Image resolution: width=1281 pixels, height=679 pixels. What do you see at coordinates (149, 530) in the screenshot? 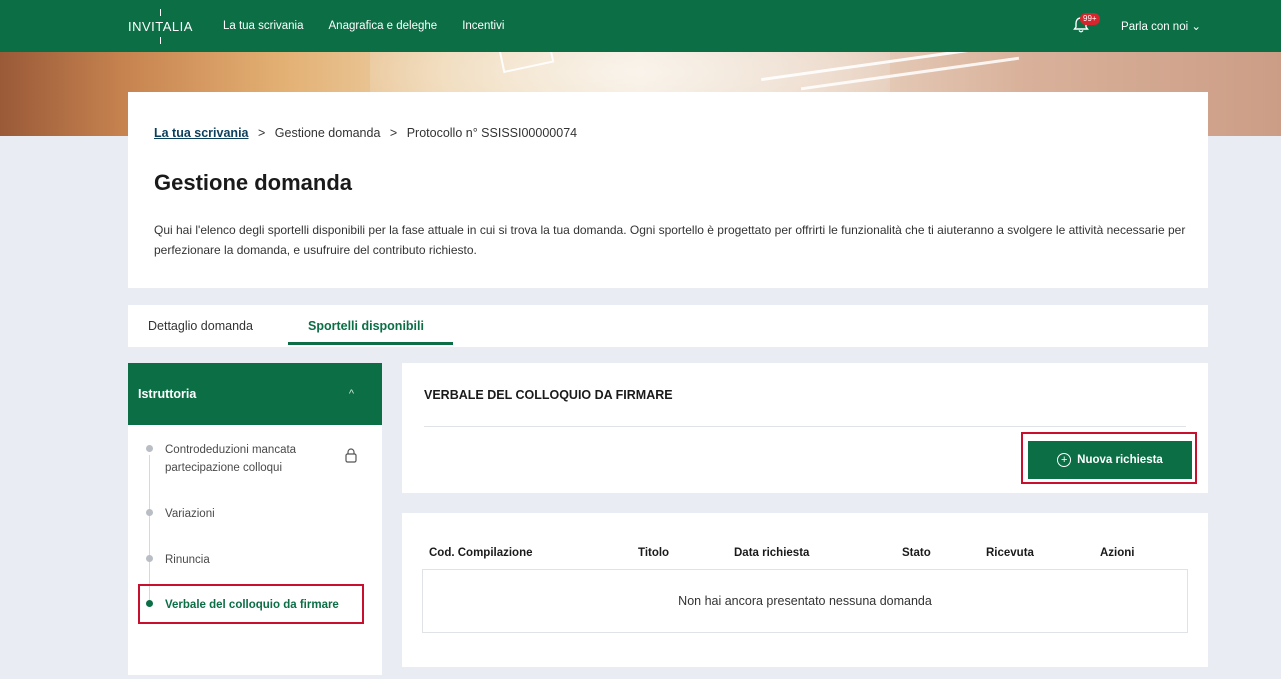
I see `steps-connector-line` at bounding box center [149, 530].